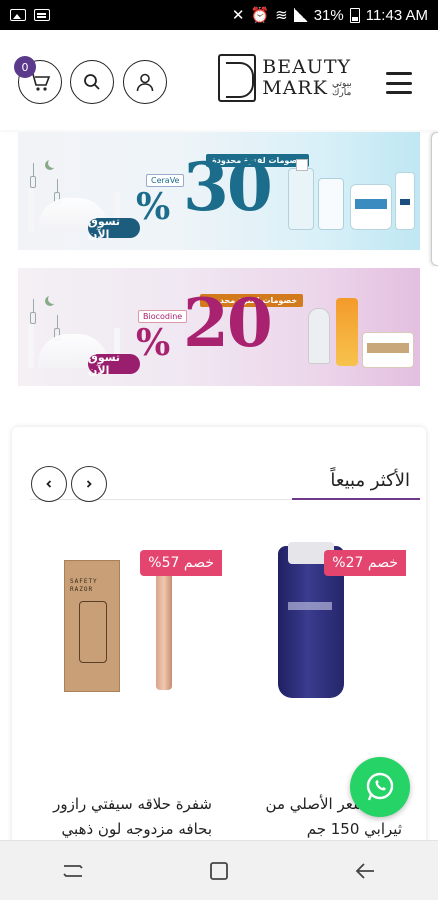 Image resolution: width=438 pixels, height=900 pixels. Describe the element at coordinates (356, 499) in the screenshot. I see `title-underline` at that location.